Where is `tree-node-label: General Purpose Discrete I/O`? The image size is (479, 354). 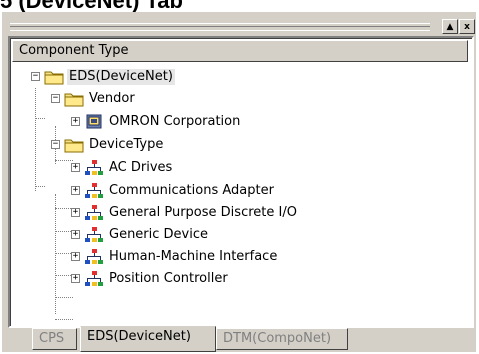 tree-node-label: General Purpose Discrete I/O is located at coordinates (203, 212).